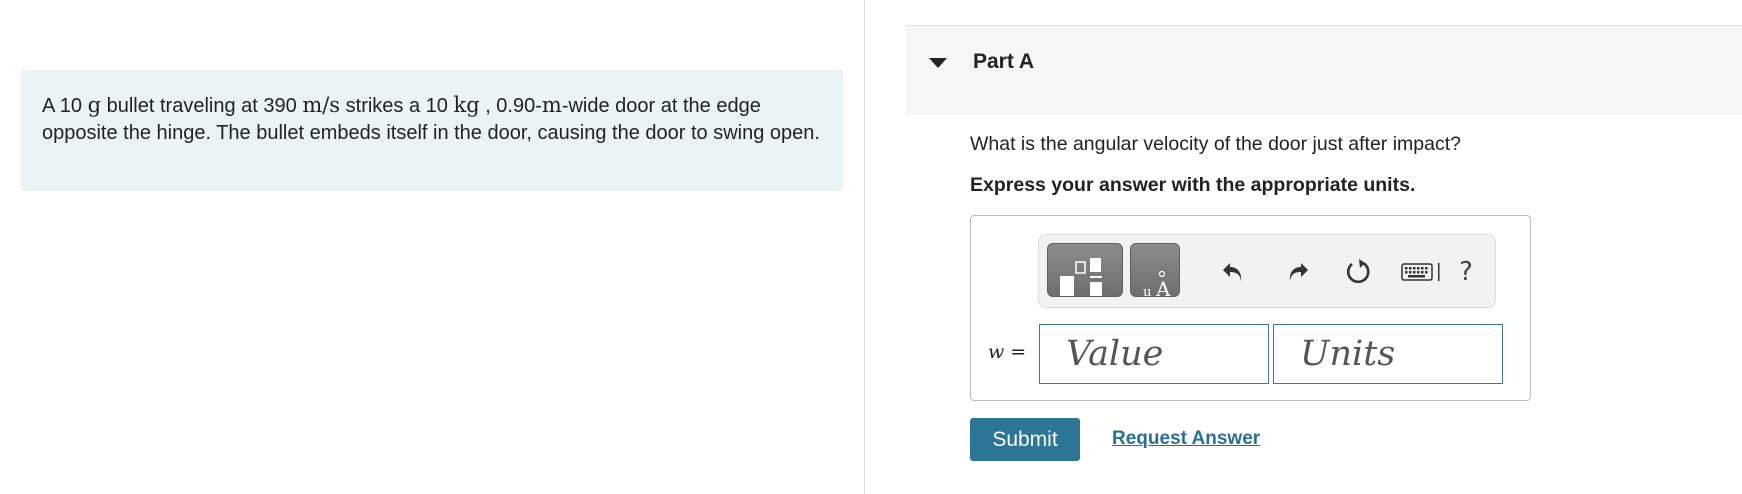  I want to click on math-toolbar: μ A ?, so click(1267, 271).